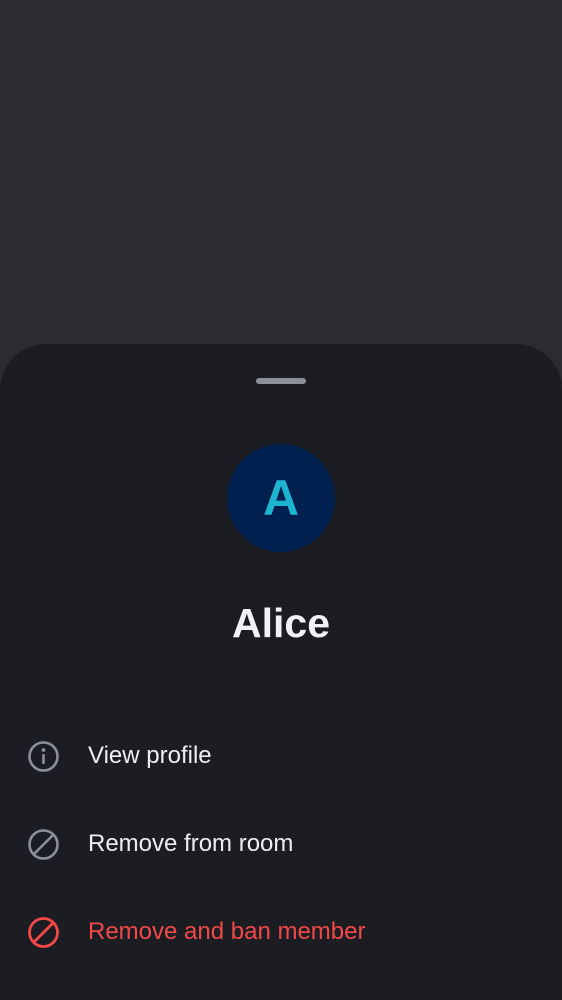 The width and height of the screenshot is (562, 1000). Describe the element at coordinates (43, 932) in the screenshot. I see `ban-icon` at that location.